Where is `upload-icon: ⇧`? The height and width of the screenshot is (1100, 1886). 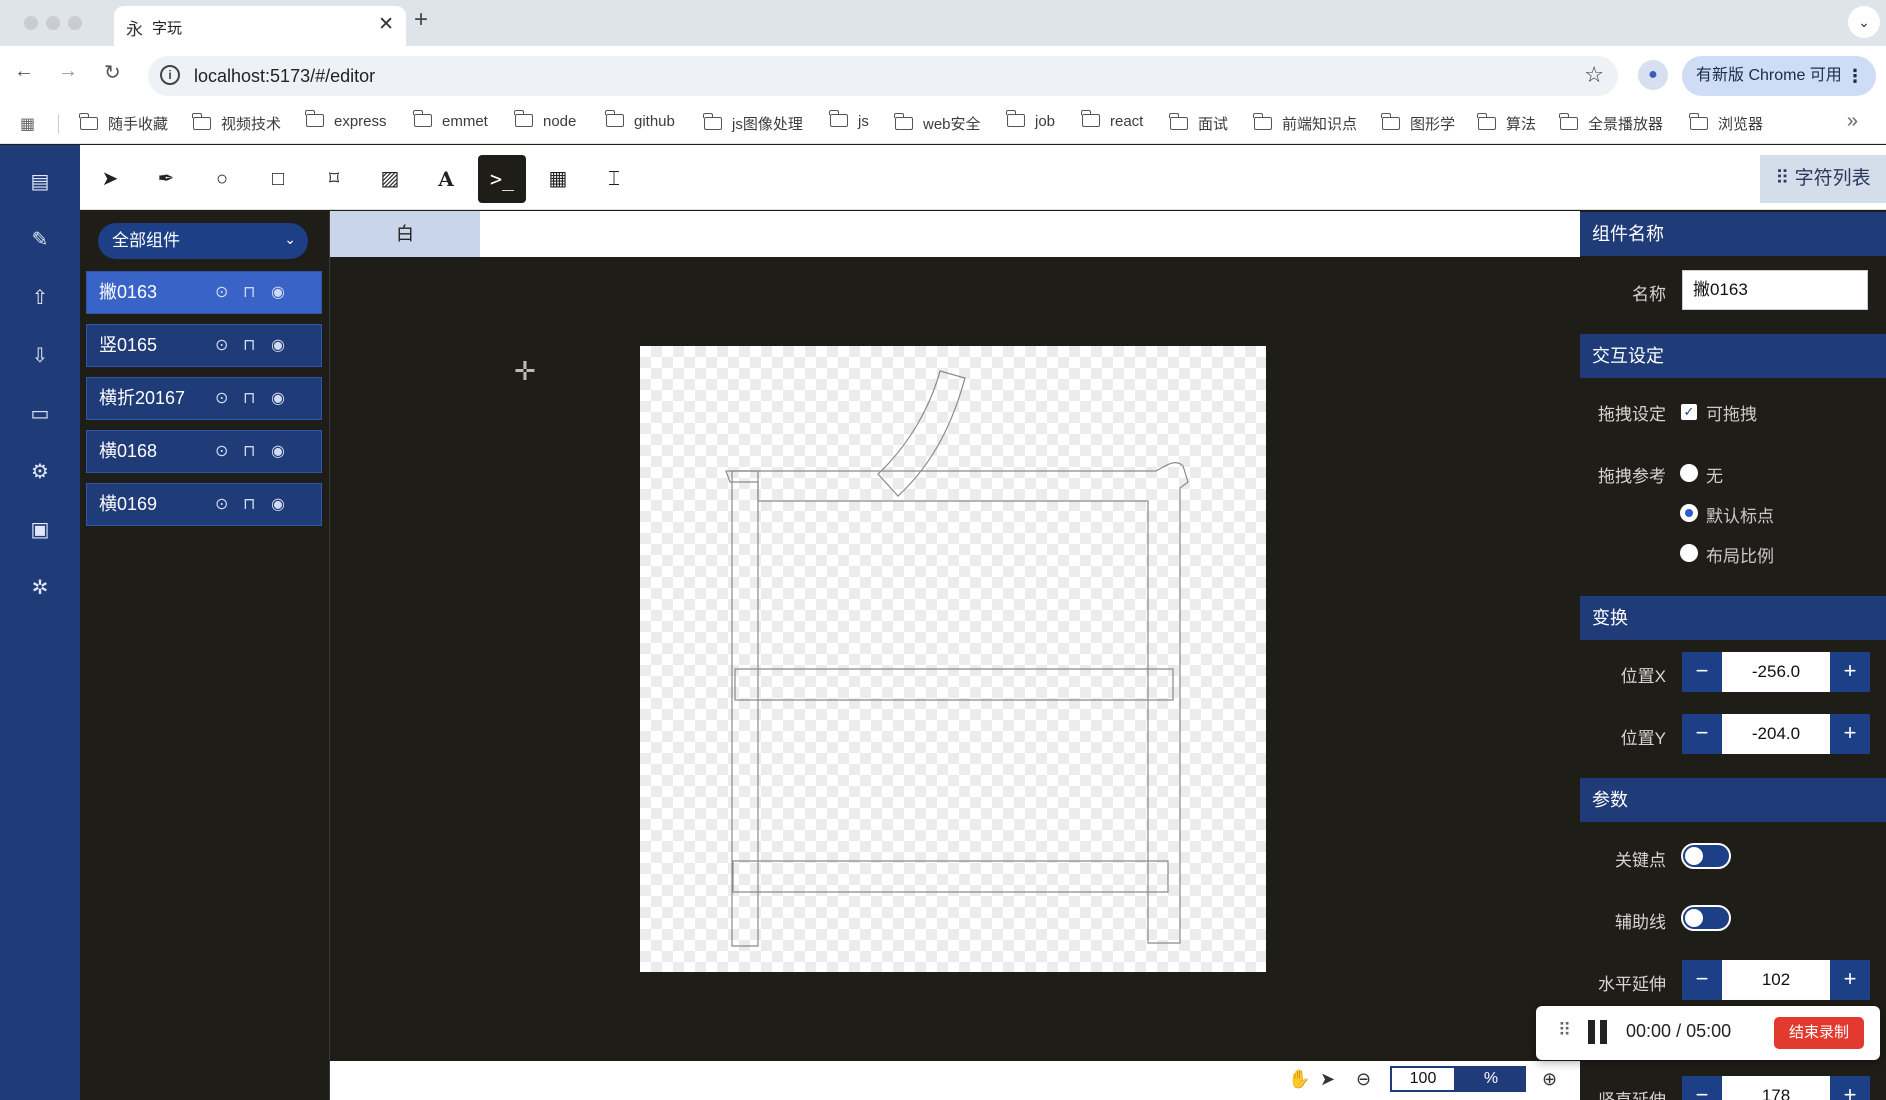 upload-icon: ⇧ is located at coordinates (40, 298).